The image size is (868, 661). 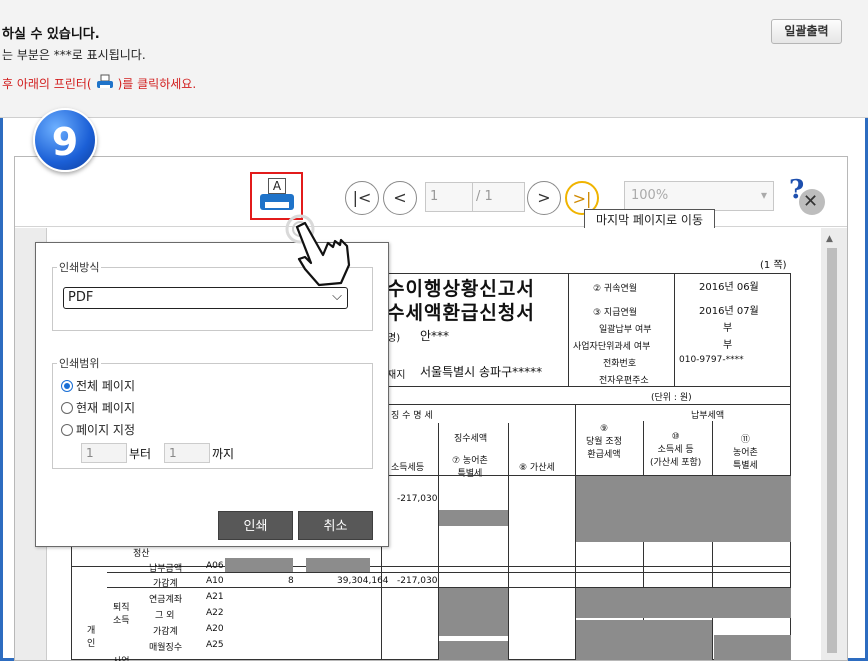 What do you see at coordinates (615, 289) in the screenshot?
I see `info-label-0: ② 귀속연월` at bounding box center [615, 289].